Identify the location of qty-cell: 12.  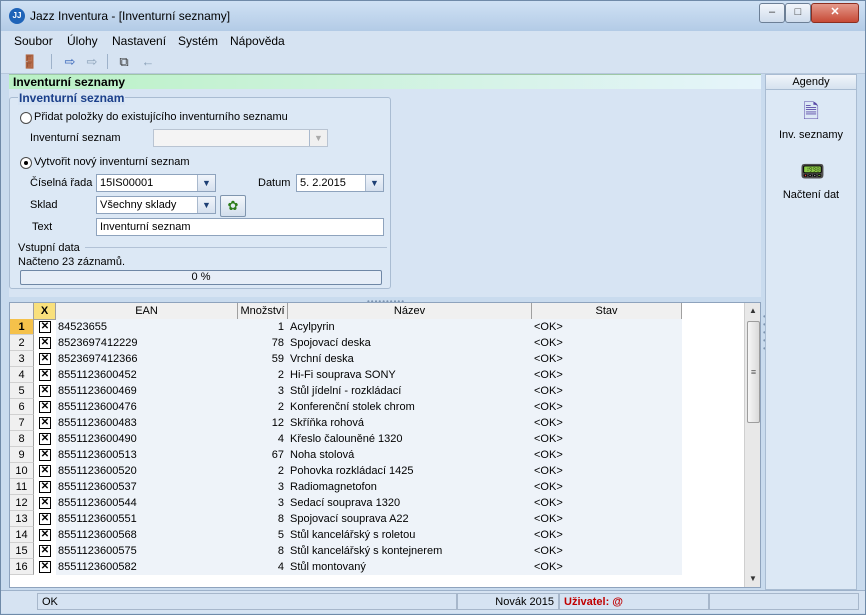
(263, 423).